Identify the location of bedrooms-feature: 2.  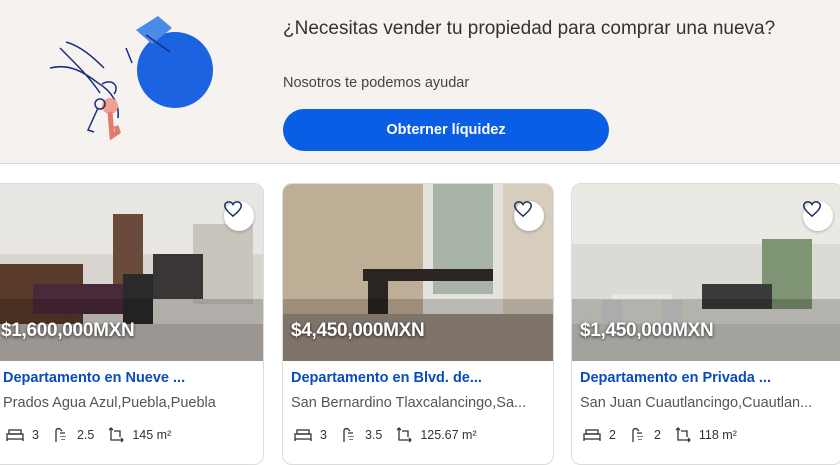
(599, 435).